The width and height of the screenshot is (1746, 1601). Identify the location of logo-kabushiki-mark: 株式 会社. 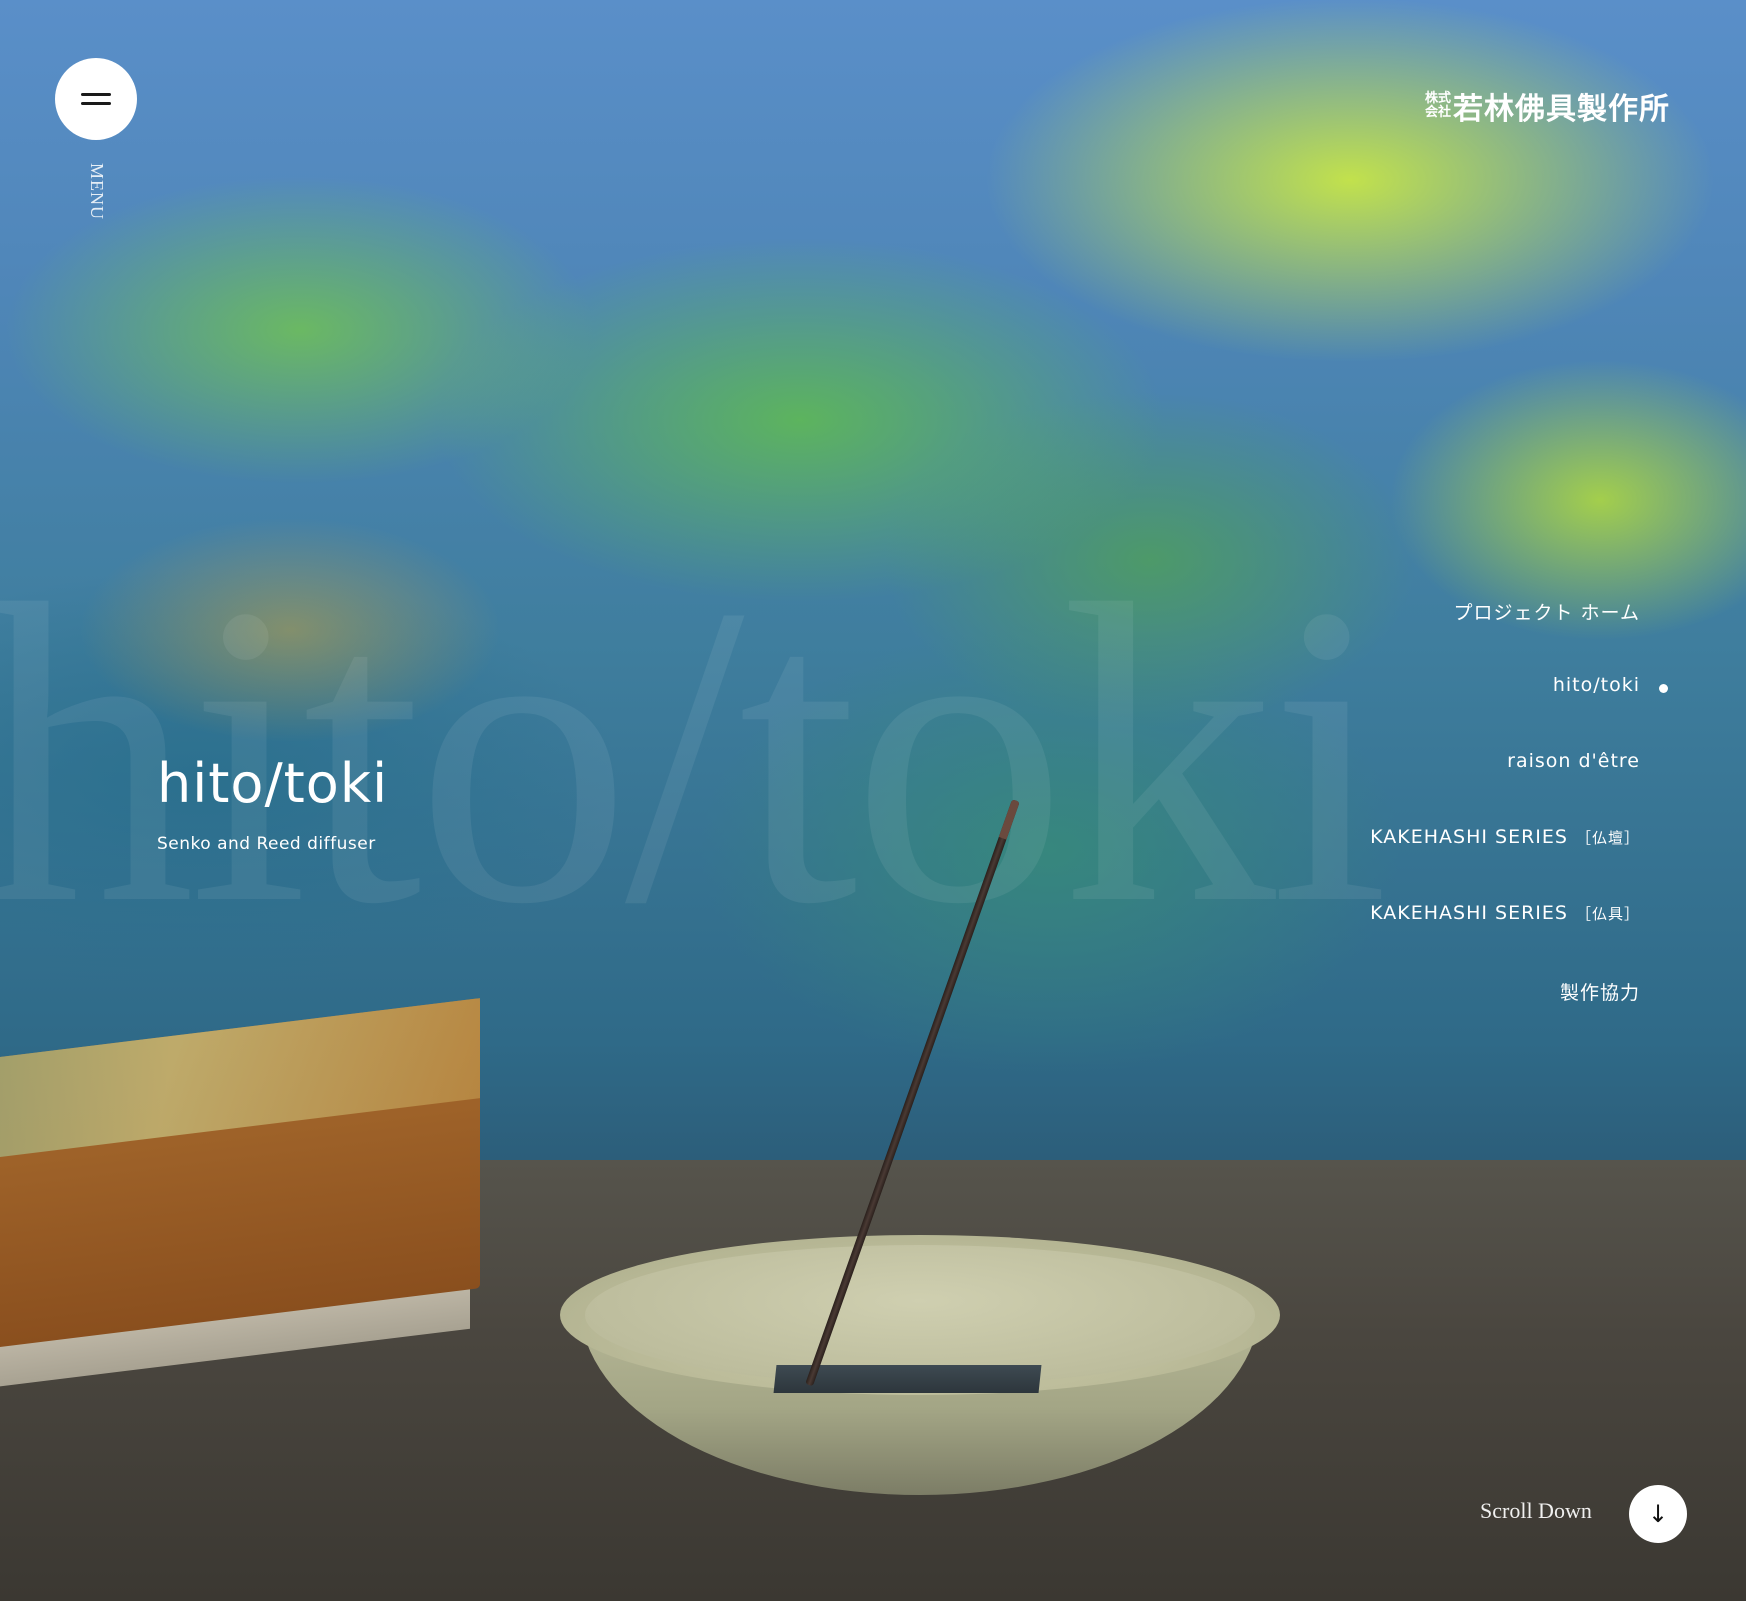
(1438, 106).